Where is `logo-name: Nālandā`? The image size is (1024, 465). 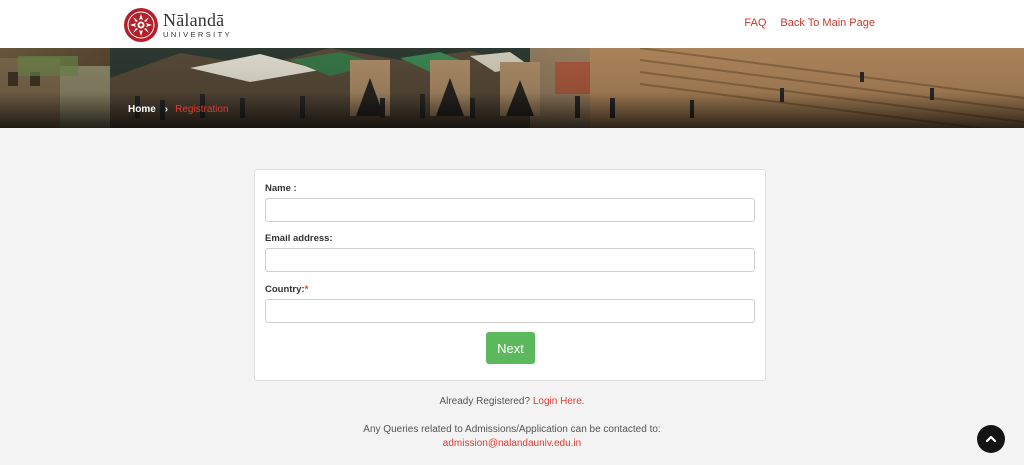
logo-name: Nālandā is located at coordinates (194, 20).